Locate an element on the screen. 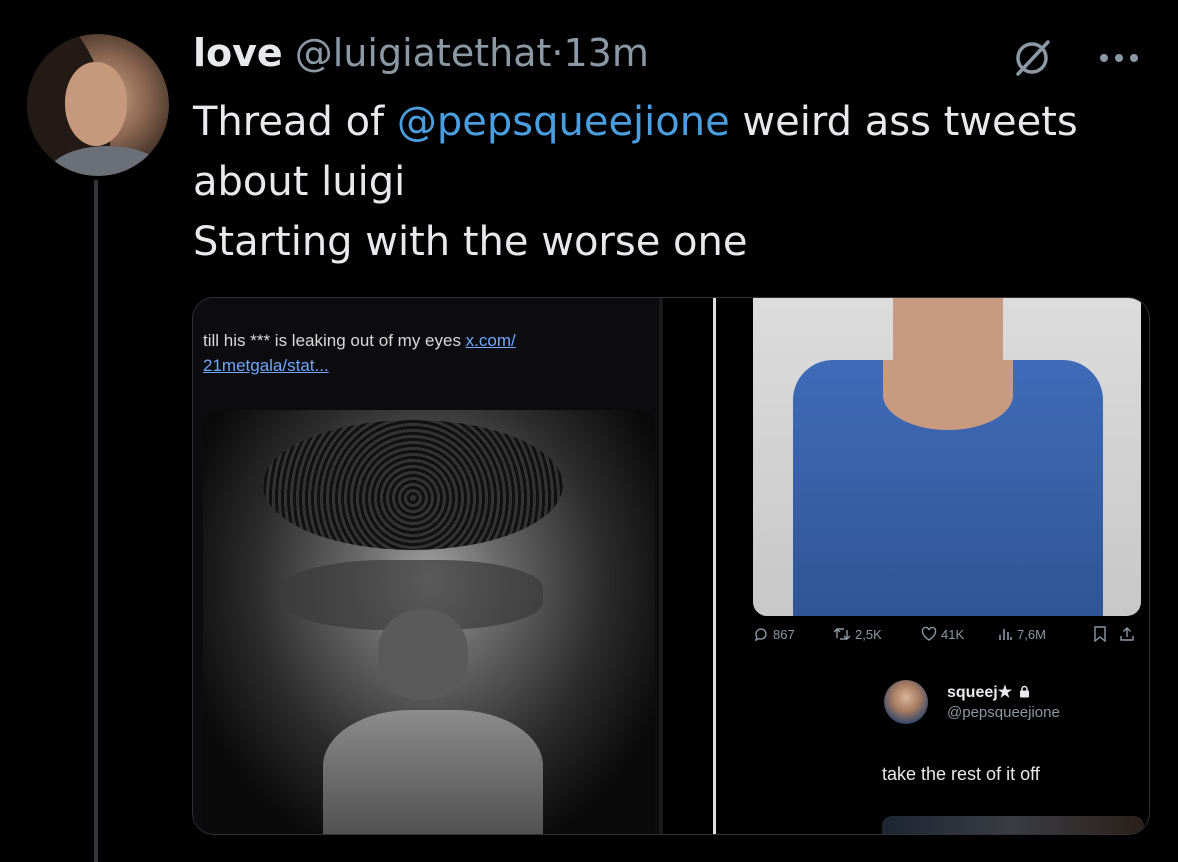 This screenshot has width=1178, height=862. author-handle: @luigiatethat is located at coordinates (423, 53).